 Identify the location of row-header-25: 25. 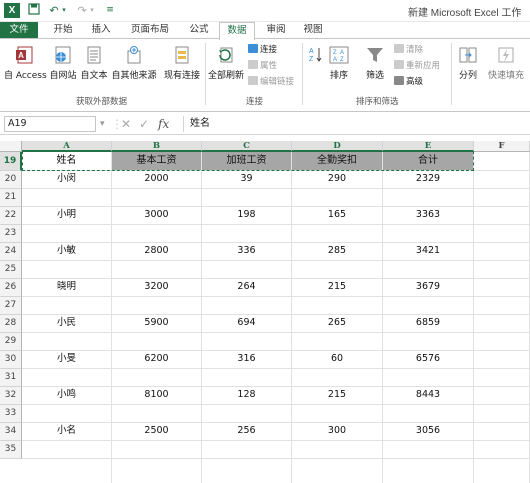
(11, 270).